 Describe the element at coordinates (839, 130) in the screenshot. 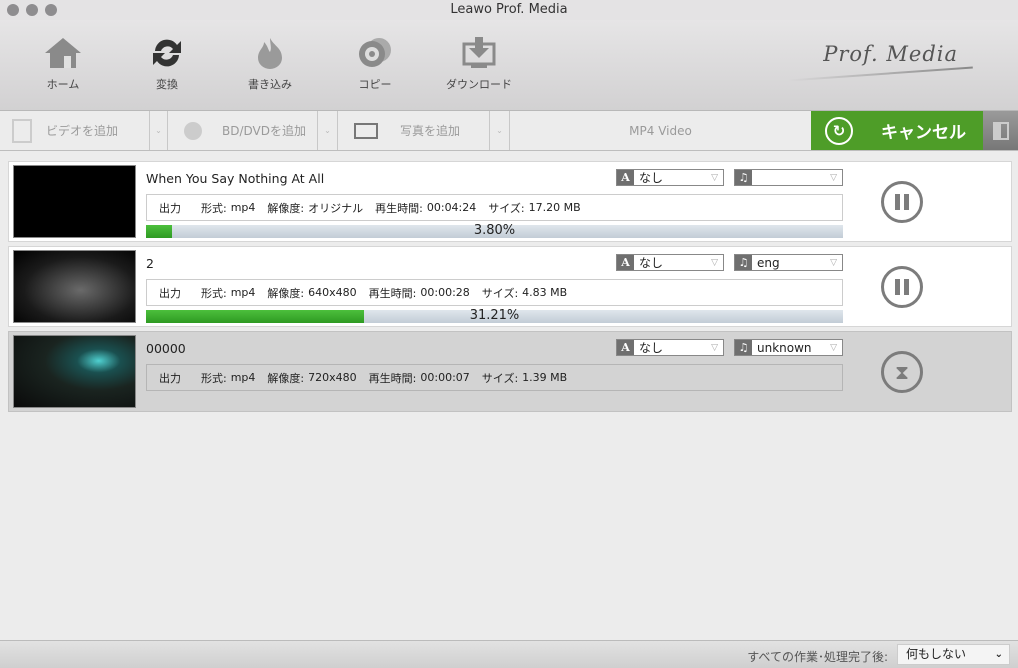

I see `refresh-icon: ↻` at that location.